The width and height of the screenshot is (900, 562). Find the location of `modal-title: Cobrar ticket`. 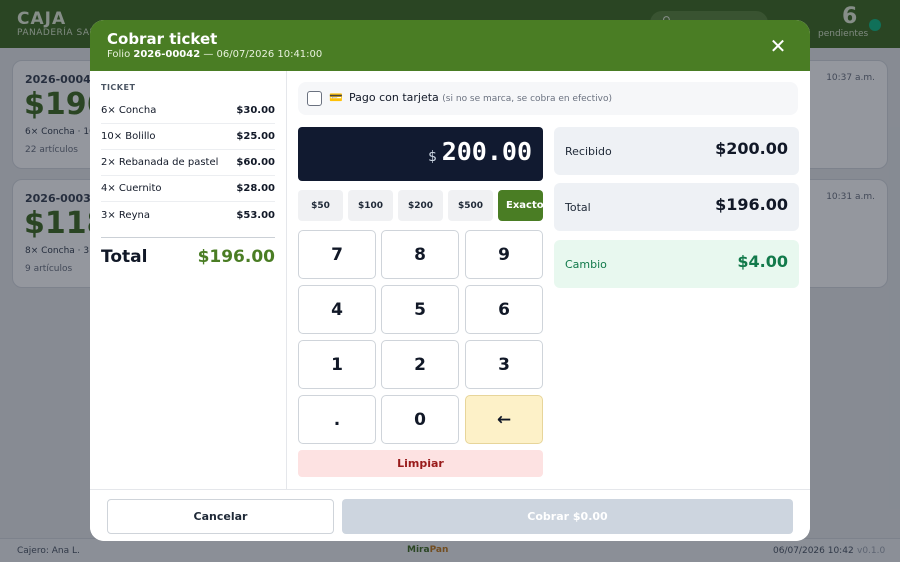

modal-title: Cobrar ticket is located at coordinates (162, 39).